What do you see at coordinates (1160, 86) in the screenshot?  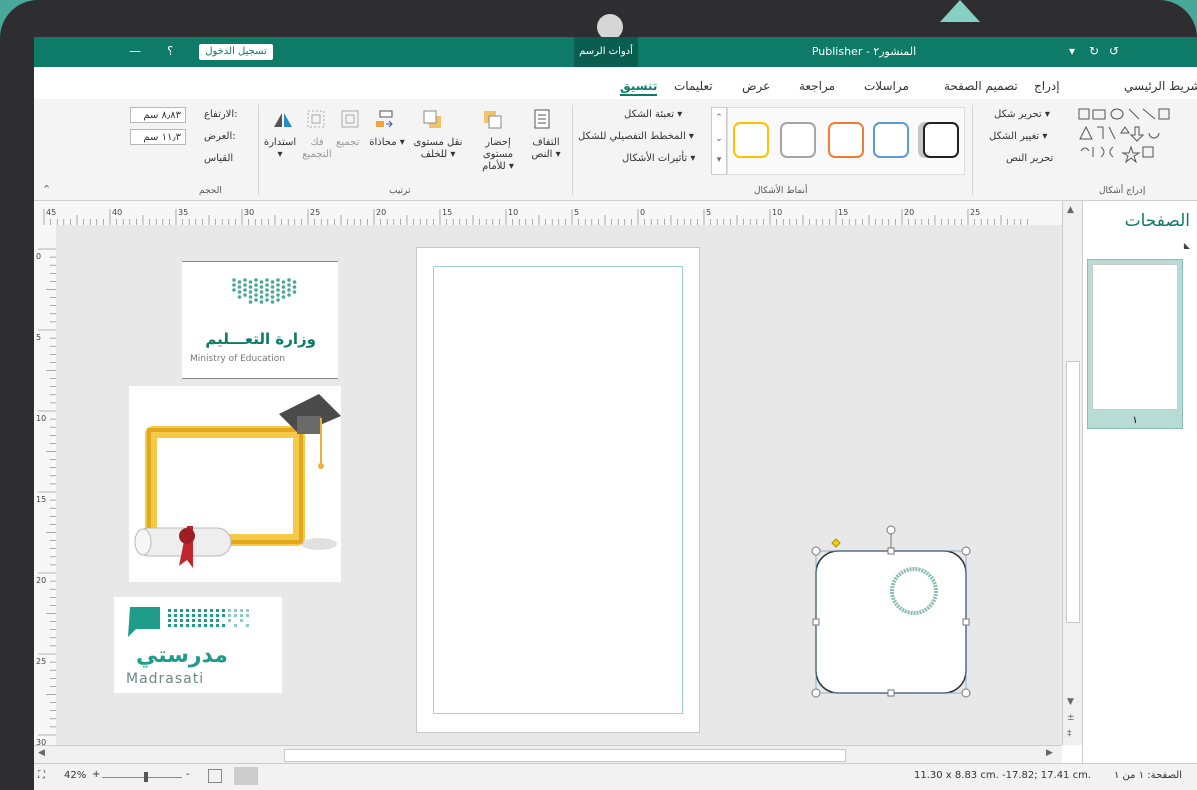 I see `tab-home: الشريط الرئيسي` at bounding box center [1160, 86].